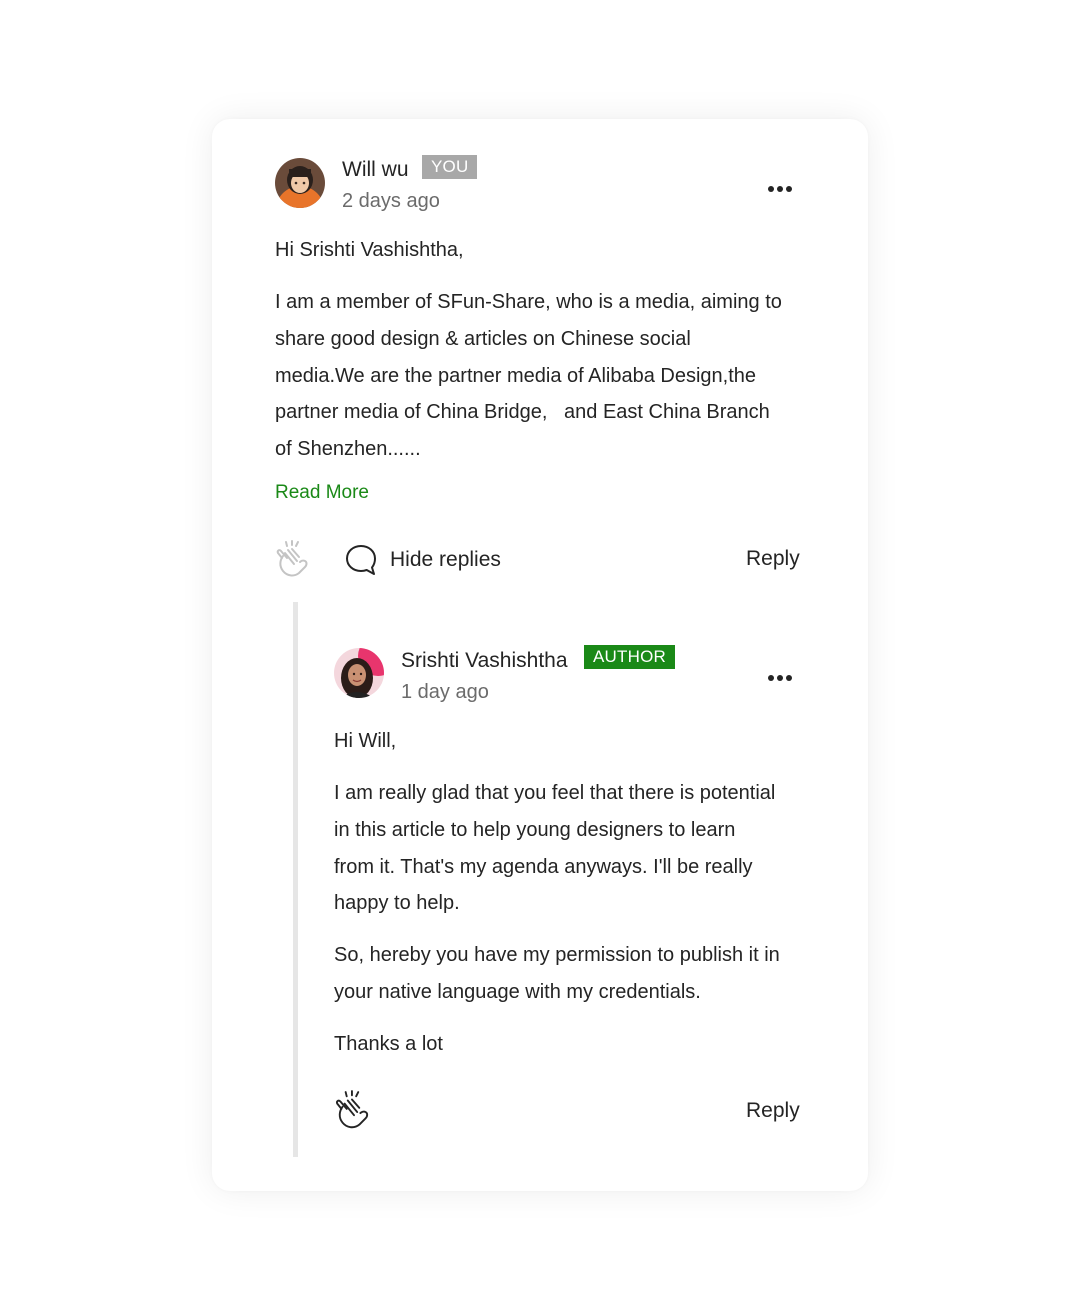 The image size is (1080, 1310). Describe the element at coordinates (445, 692) in the screenshot. I see `reply-timestamp: 1 day ago` at that location.